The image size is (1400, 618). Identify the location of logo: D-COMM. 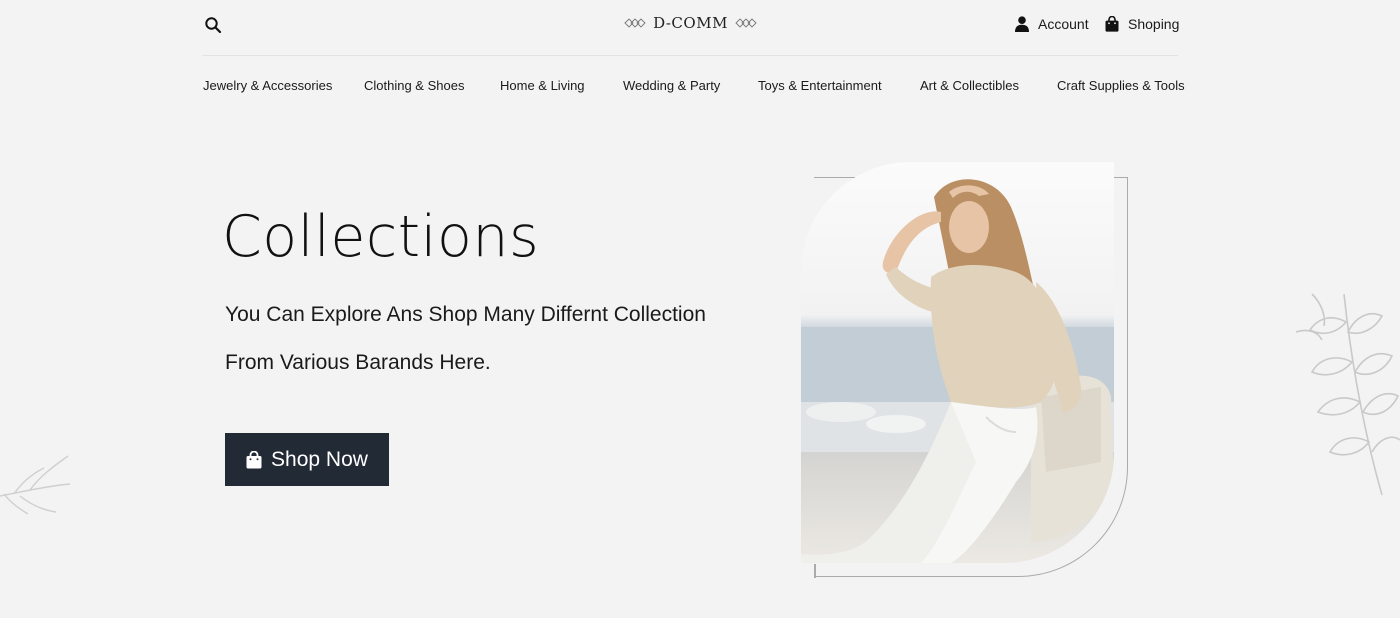
(690, 23).